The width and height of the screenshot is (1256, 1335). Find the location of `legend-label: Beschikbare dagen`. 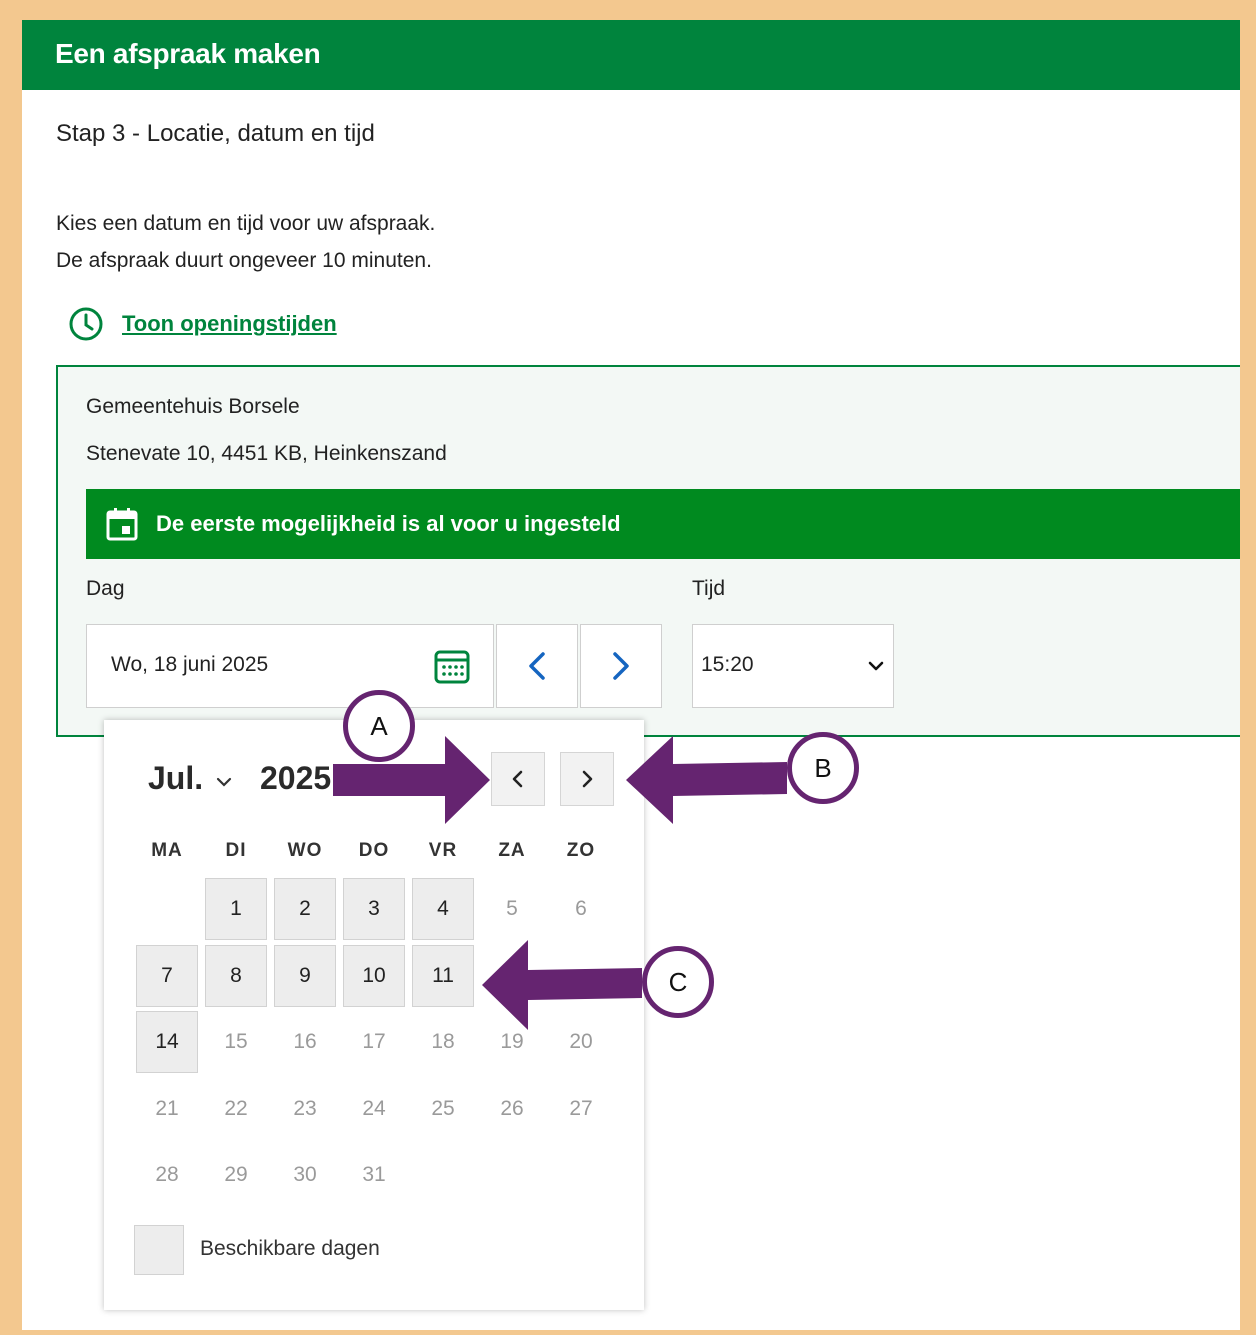

legend-label: Beschikbare dagen is located at coordinates (290, 1248).